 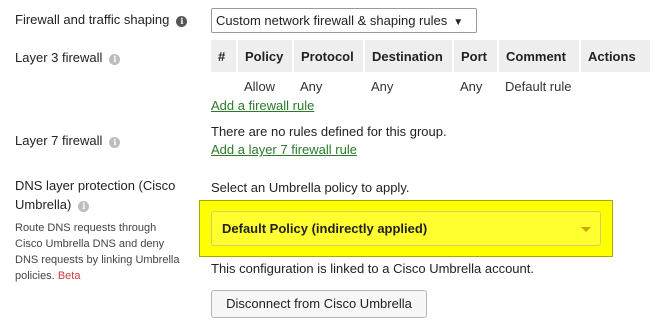 I want to click on cell-comment: Default rule, so click(x=538, y=86).